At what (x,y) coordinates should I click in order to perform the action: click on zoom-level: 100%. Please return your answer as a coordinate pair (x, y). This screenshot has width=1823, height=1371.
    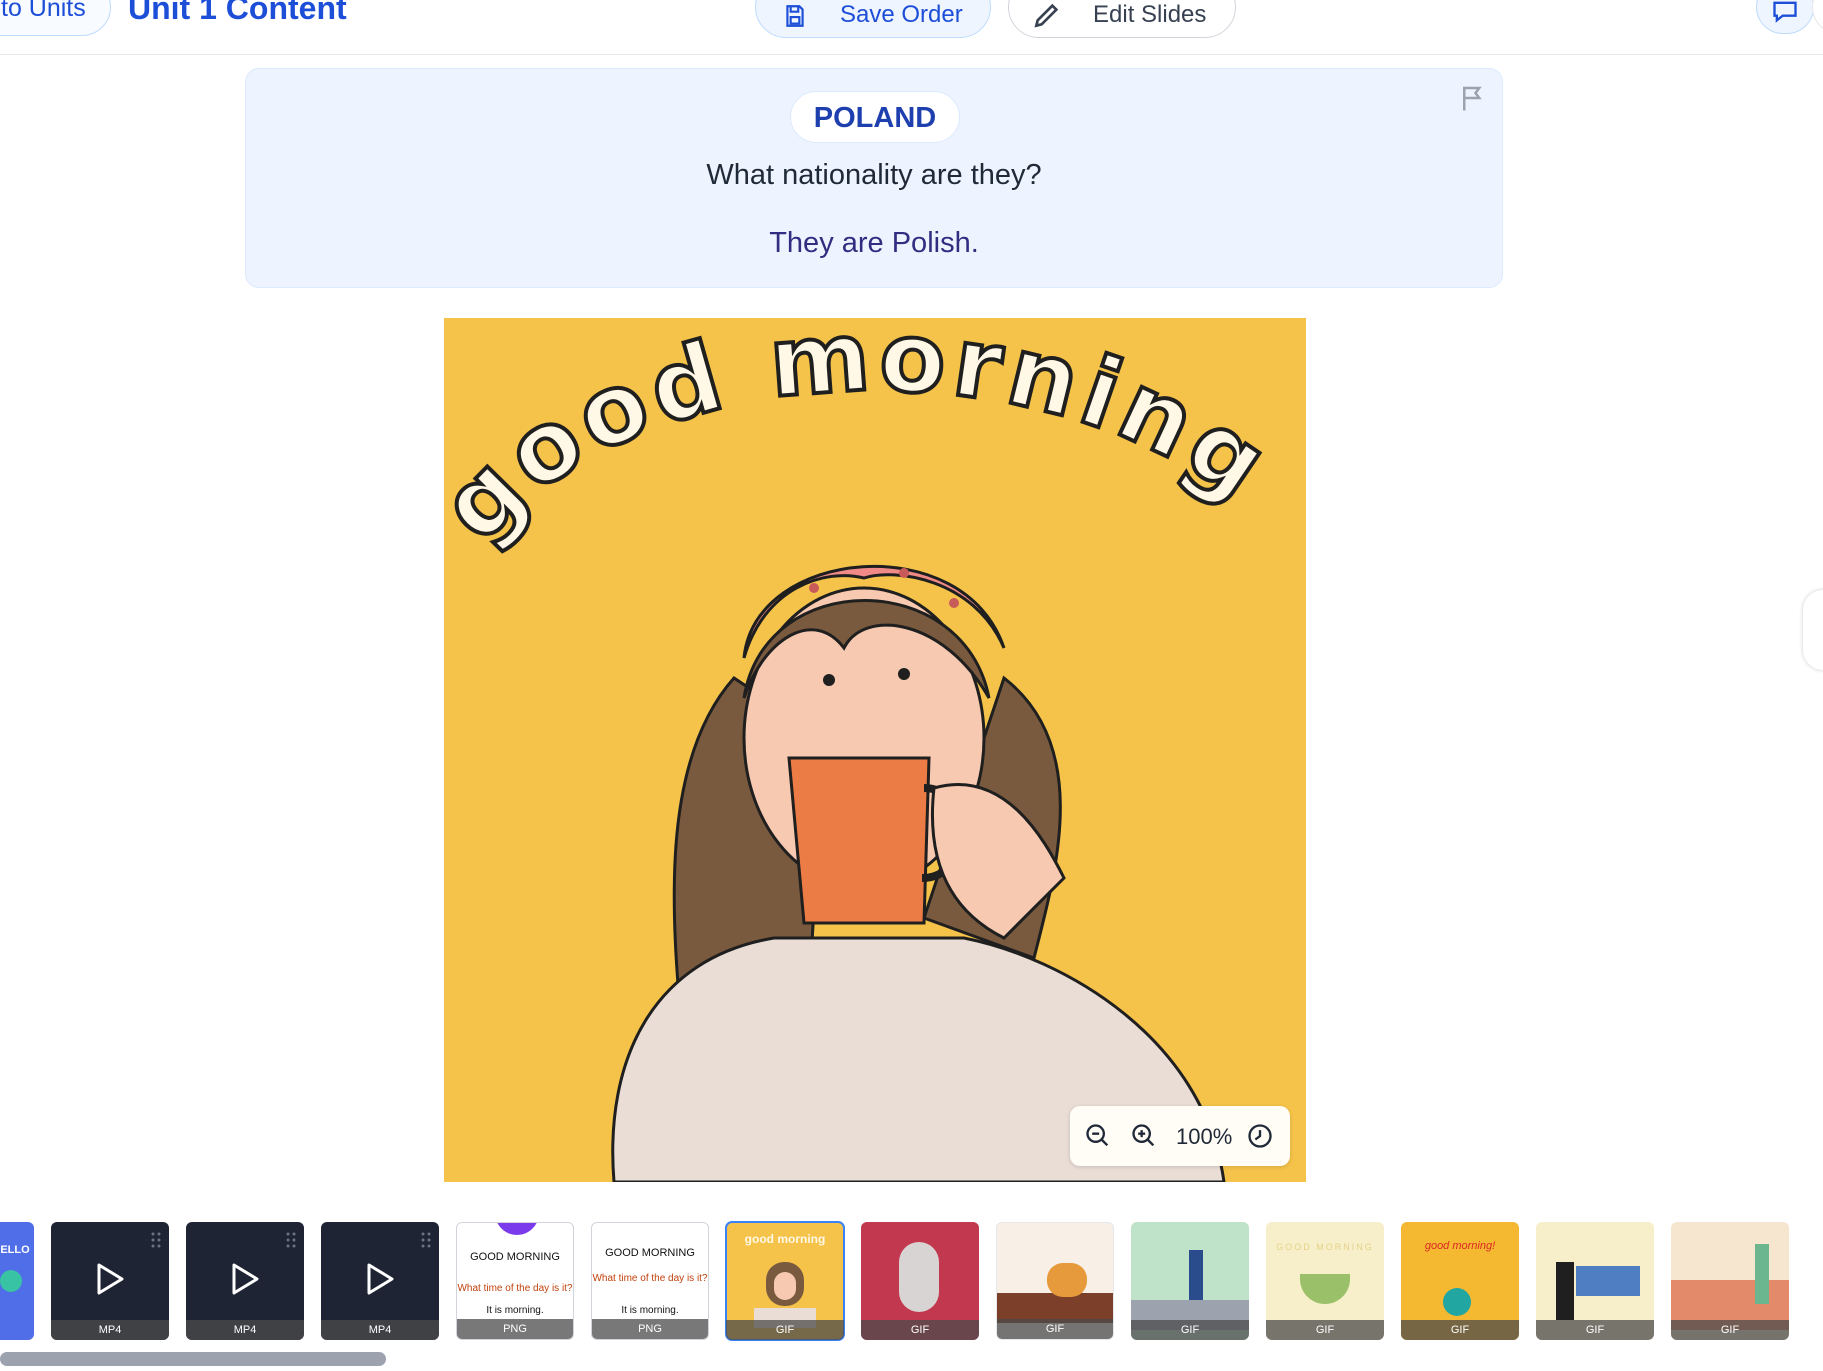
    Looking at the image, I should click on (1204, 1136).